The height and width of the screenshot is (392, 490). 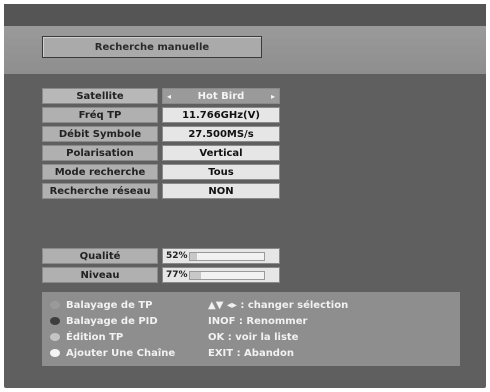 What do you see at coordinates (100, 134) in the screenshot?
I see `param-label: Débit Symbole` at bounding box center [100, 134].